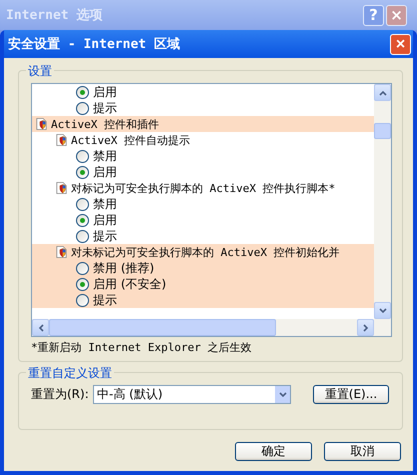  Describe the element at coordinates (203, 188) in the screenshot. I see `setting-label: 对标记为可安全执行脚本的 ActiveX 控件执行脚本*` at that location.